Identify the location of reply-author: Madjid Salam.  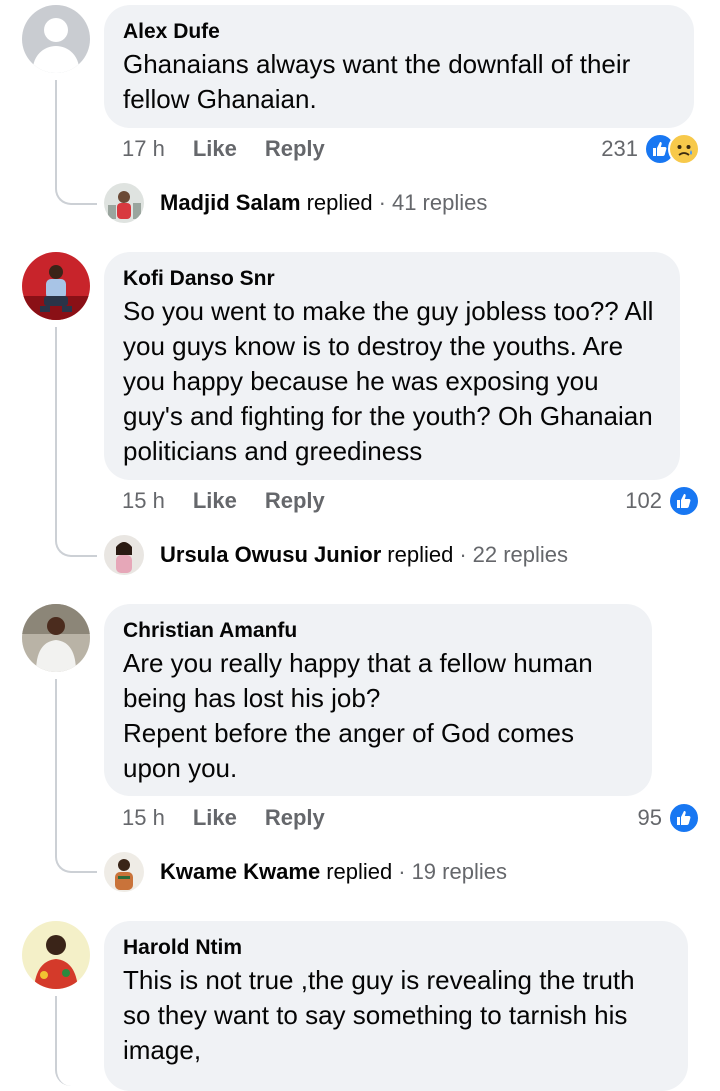
(230, 202).